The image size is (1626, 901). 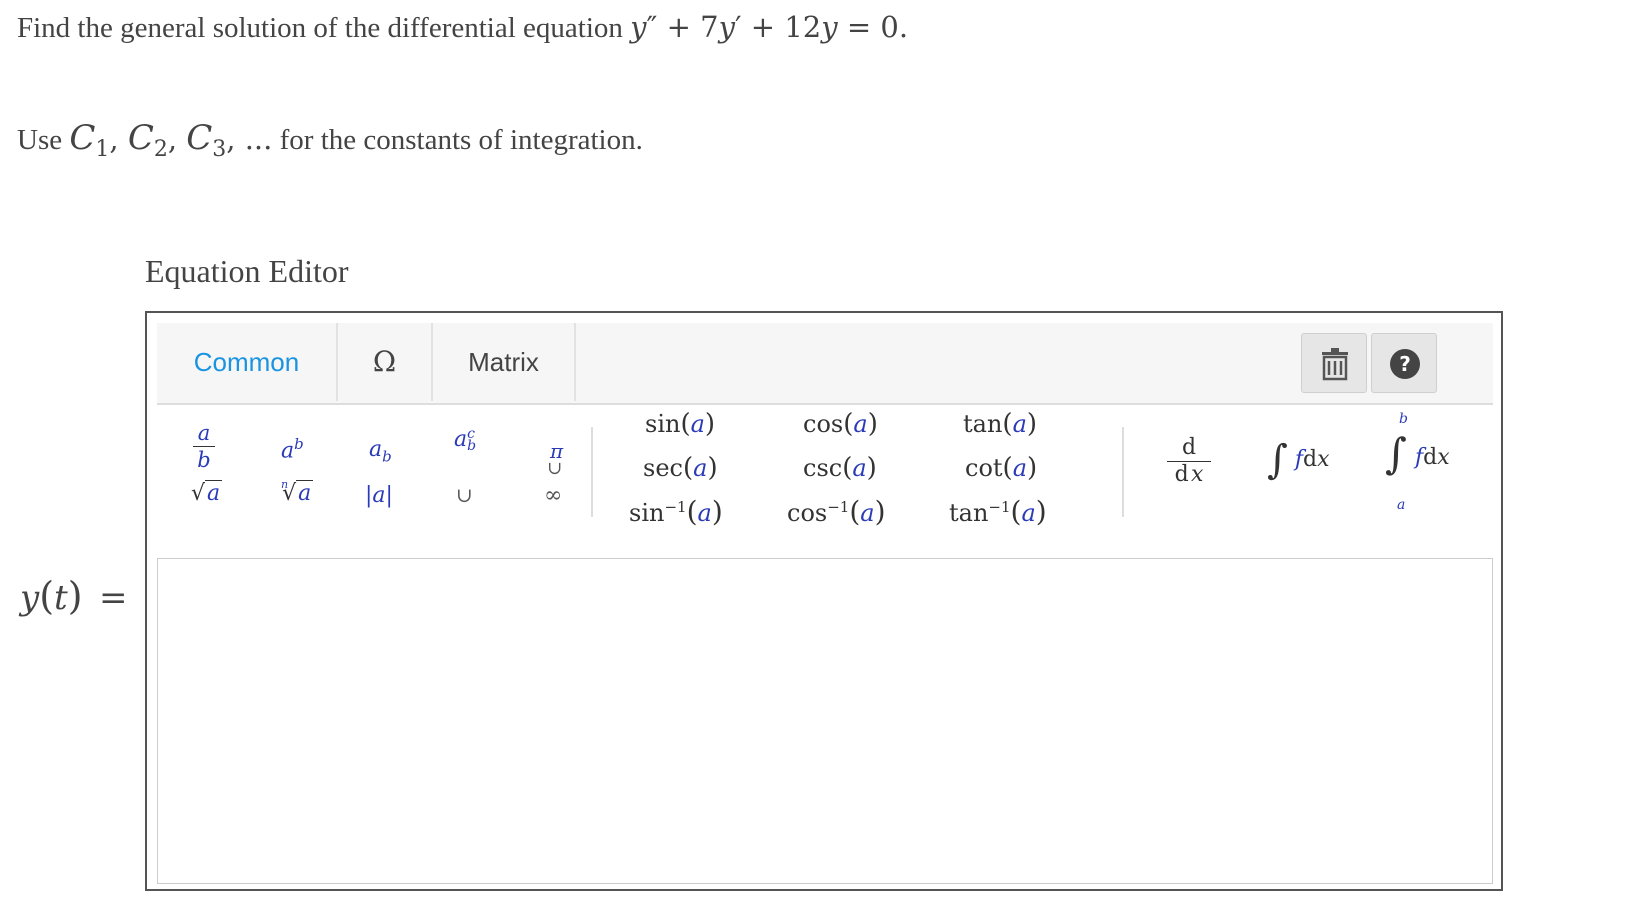 What do you see at coordinates (292, 449) in the screenshot?
I see `superscript-button: ab` at bounding box center [292, 449].